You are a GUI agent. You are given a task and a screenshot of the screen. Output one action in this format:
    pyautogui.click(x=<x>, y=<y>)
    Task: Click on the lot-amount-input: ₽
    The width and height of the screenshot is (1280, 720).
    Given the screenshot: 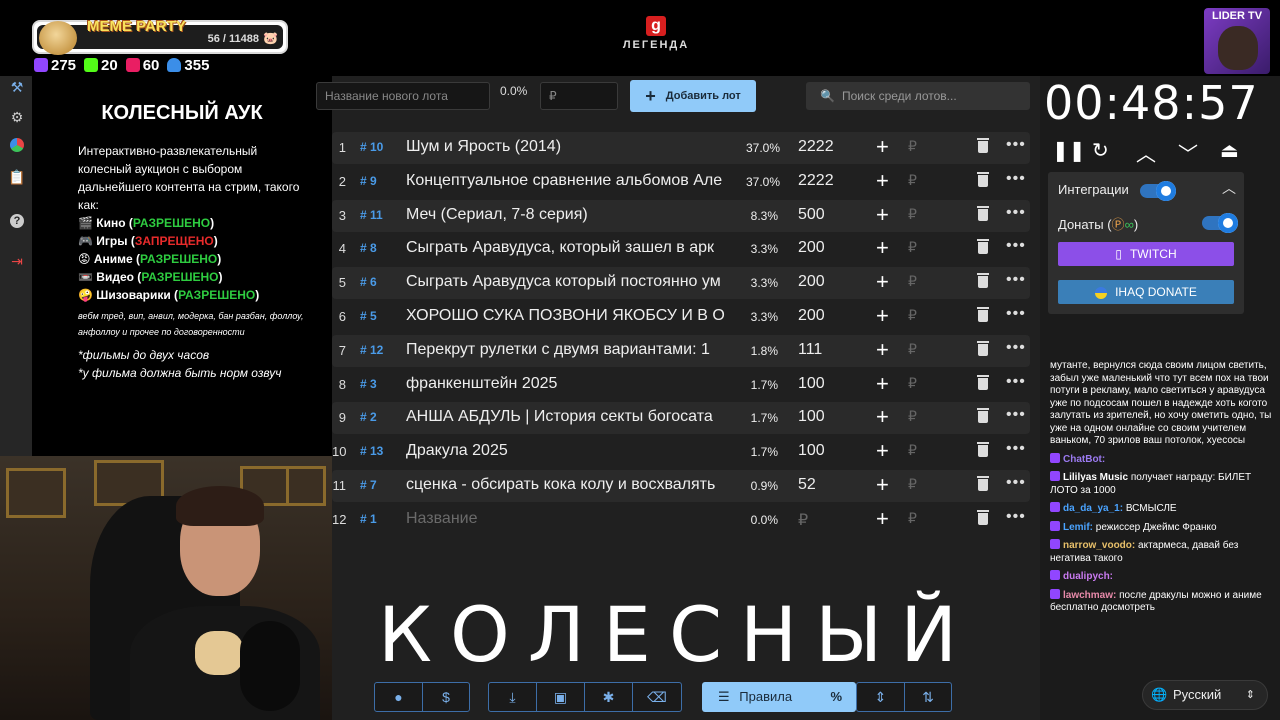 What is the action you would take?
    pyautogui.click(x=579, y=96)
    